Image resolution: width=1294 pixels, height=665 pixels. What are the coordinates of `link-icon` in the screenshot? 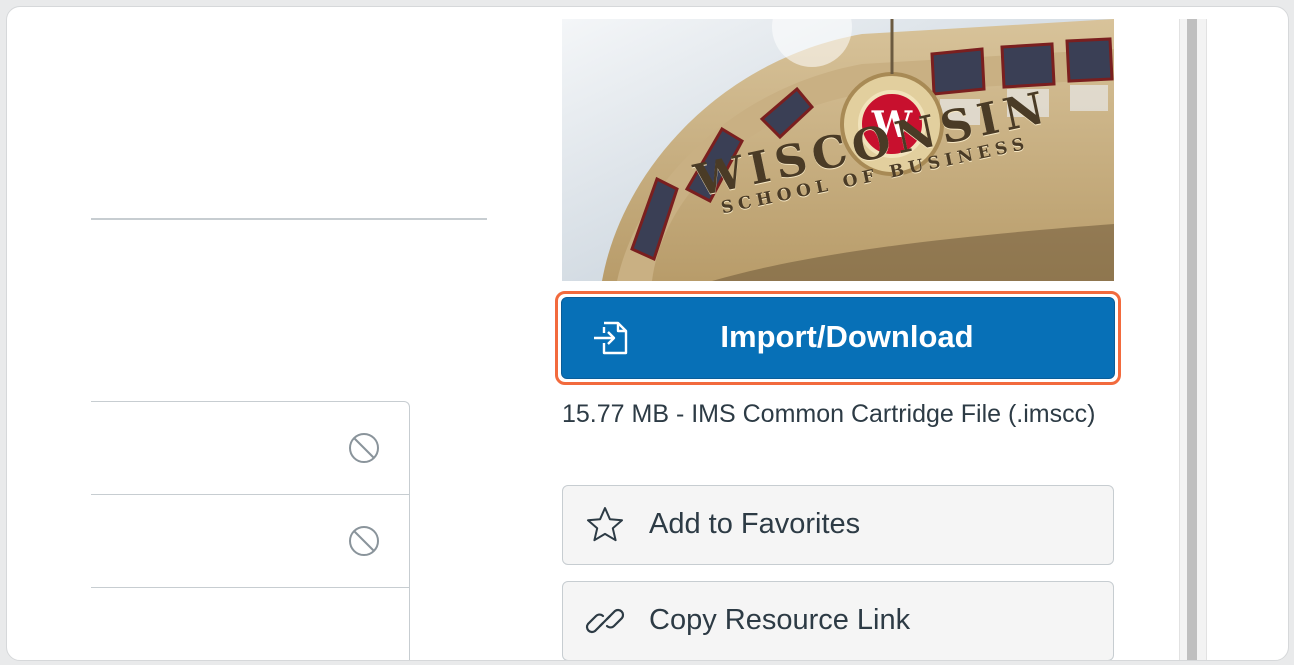 It's located at (605, 621).